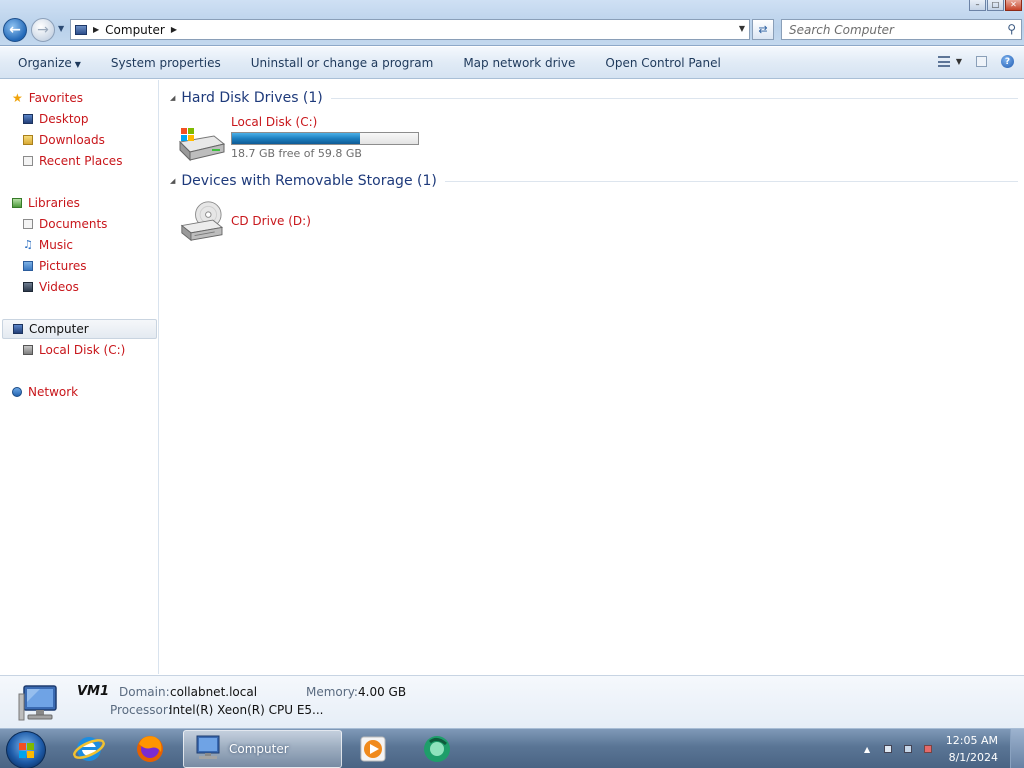 The width and height of the screenshot is (1024, 768). Describe the element at coordinates (28, 119) in the screenshot. I see `desktop-icon` at that location.